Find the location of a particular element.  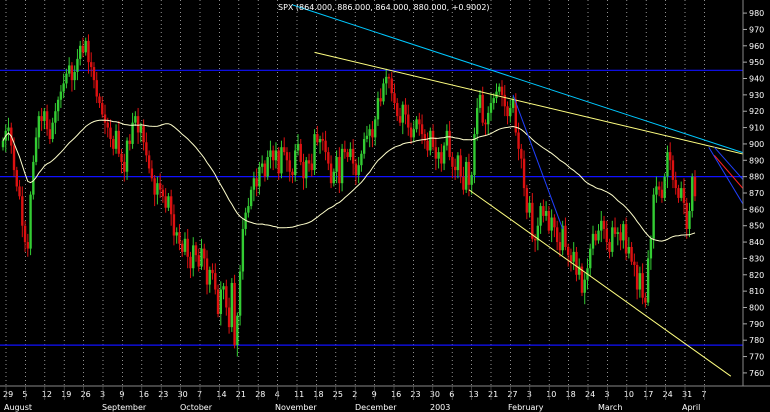

x-tick-label: 7 is located at coordinates (199, 394).